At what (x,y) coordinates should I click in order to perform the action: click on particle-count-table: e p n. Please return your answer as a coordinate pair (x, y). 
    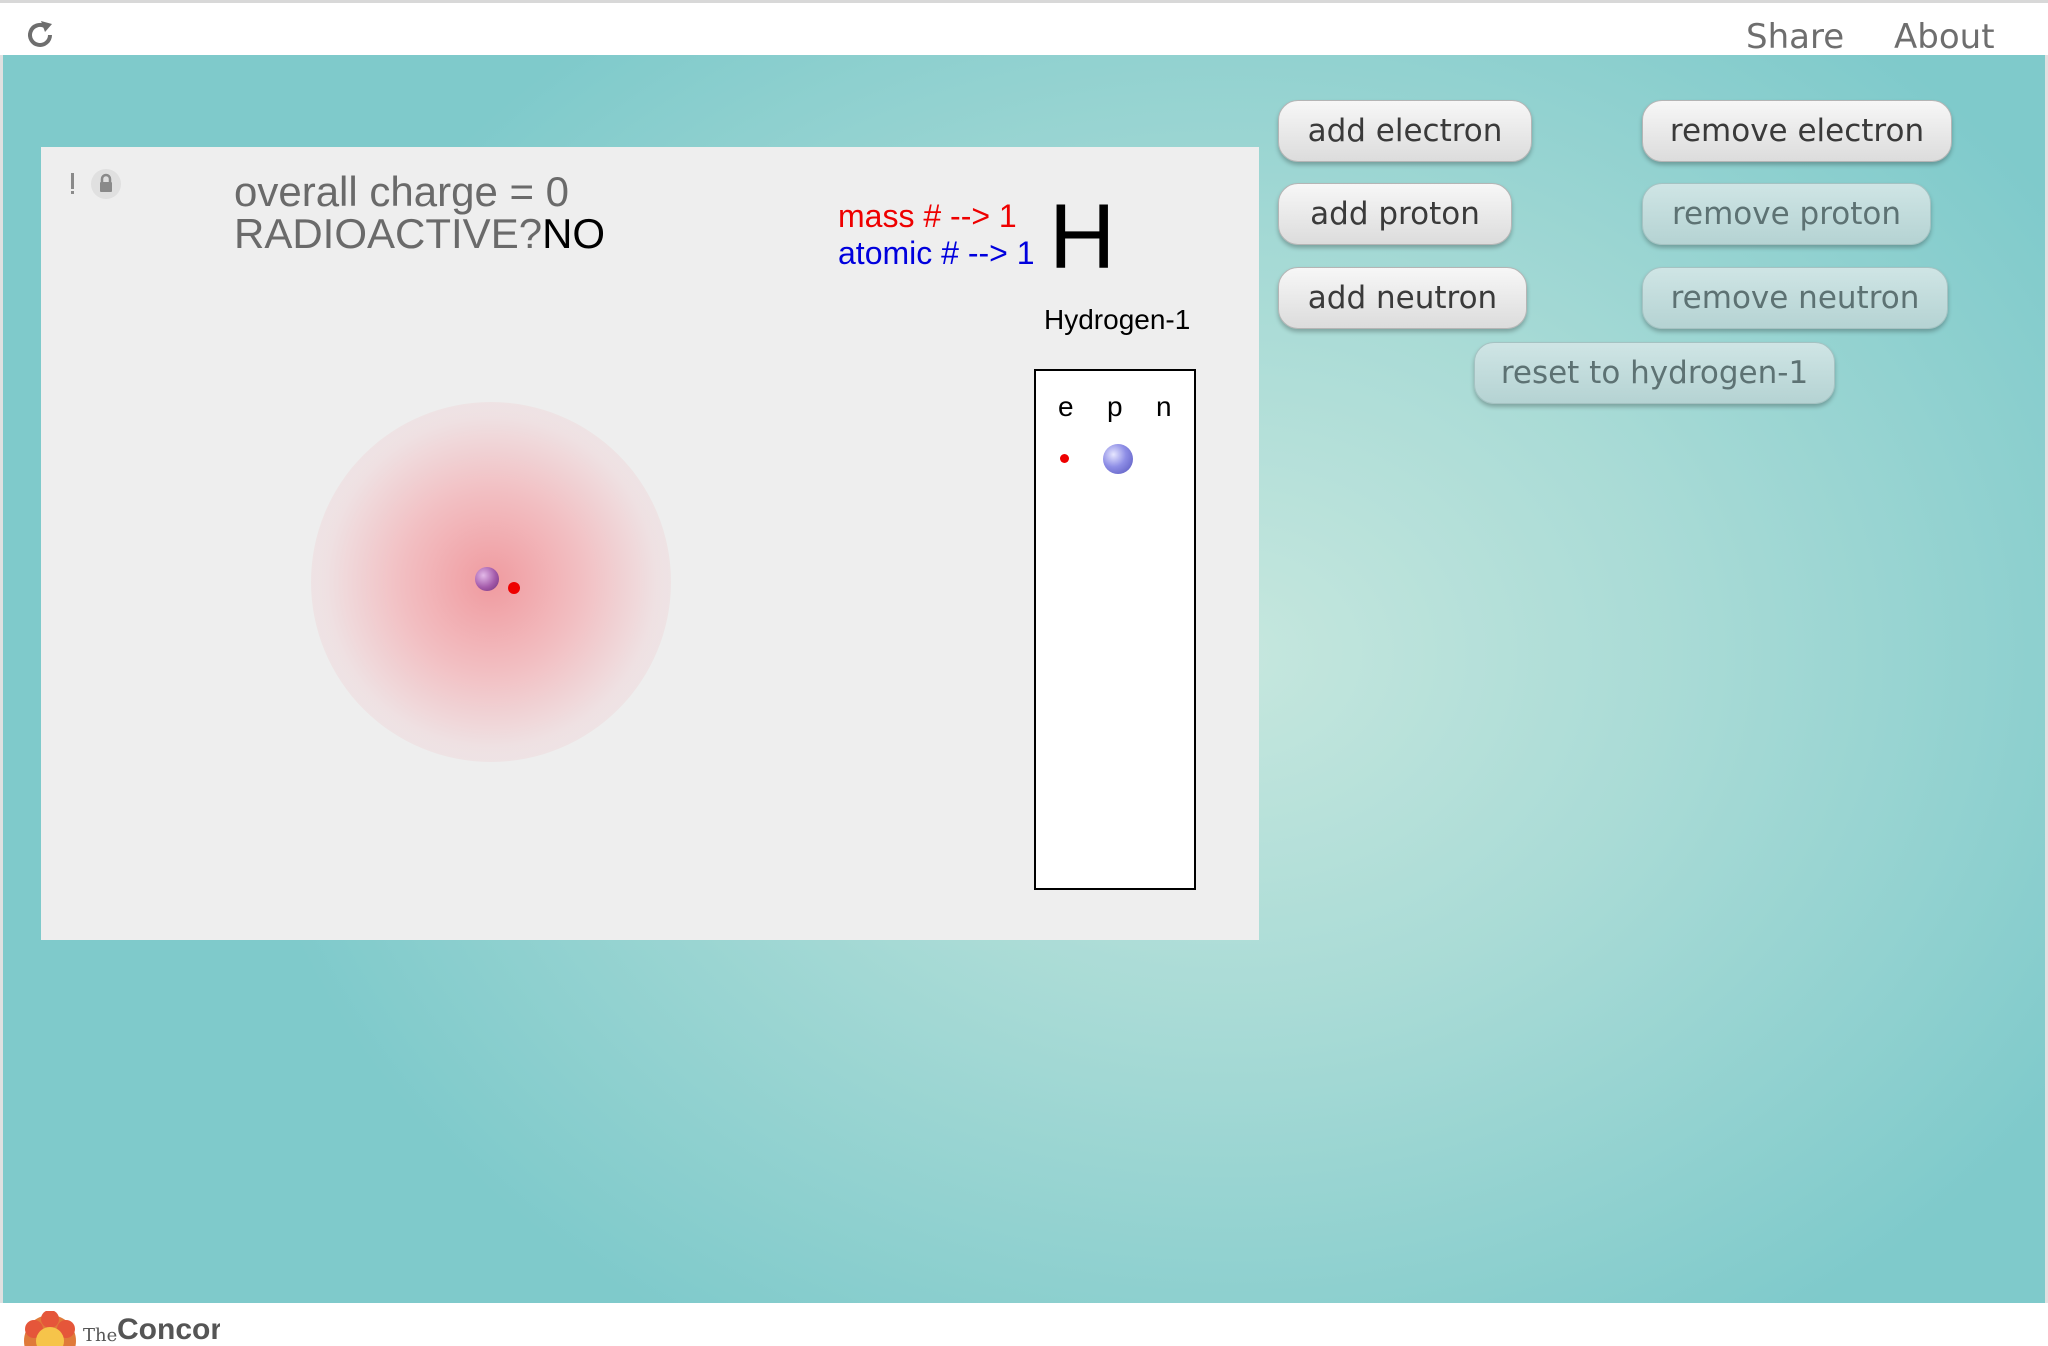
    Looking at the image, I should click on (1115, 629).